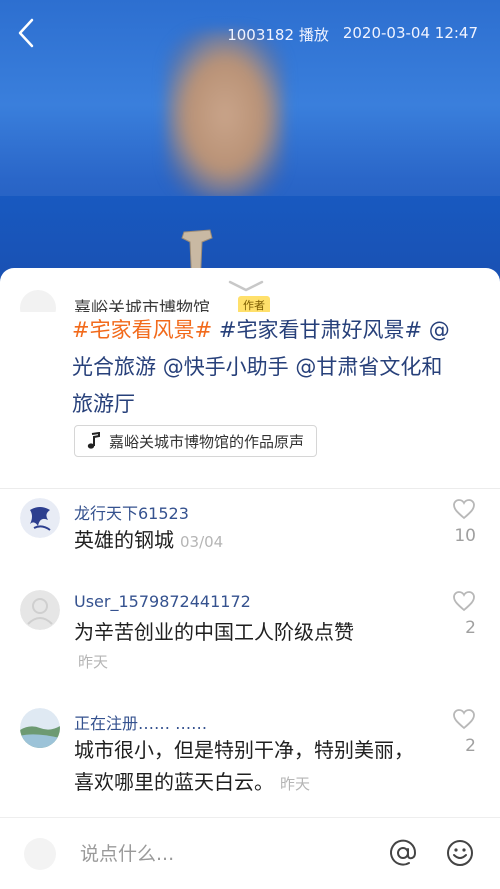 This screenshot has height=889, width=500. I want to click on at-icon, so click(403, 853).